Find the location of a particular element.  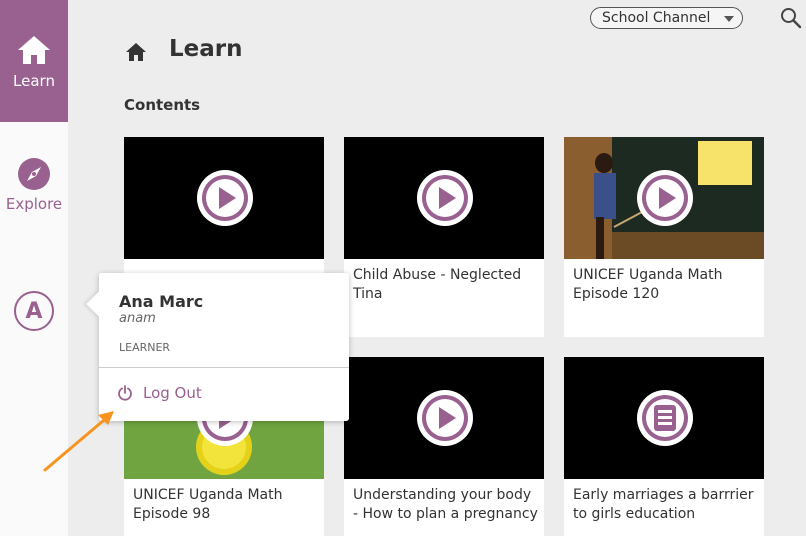

document-icon is located at coordinates (665, 418).